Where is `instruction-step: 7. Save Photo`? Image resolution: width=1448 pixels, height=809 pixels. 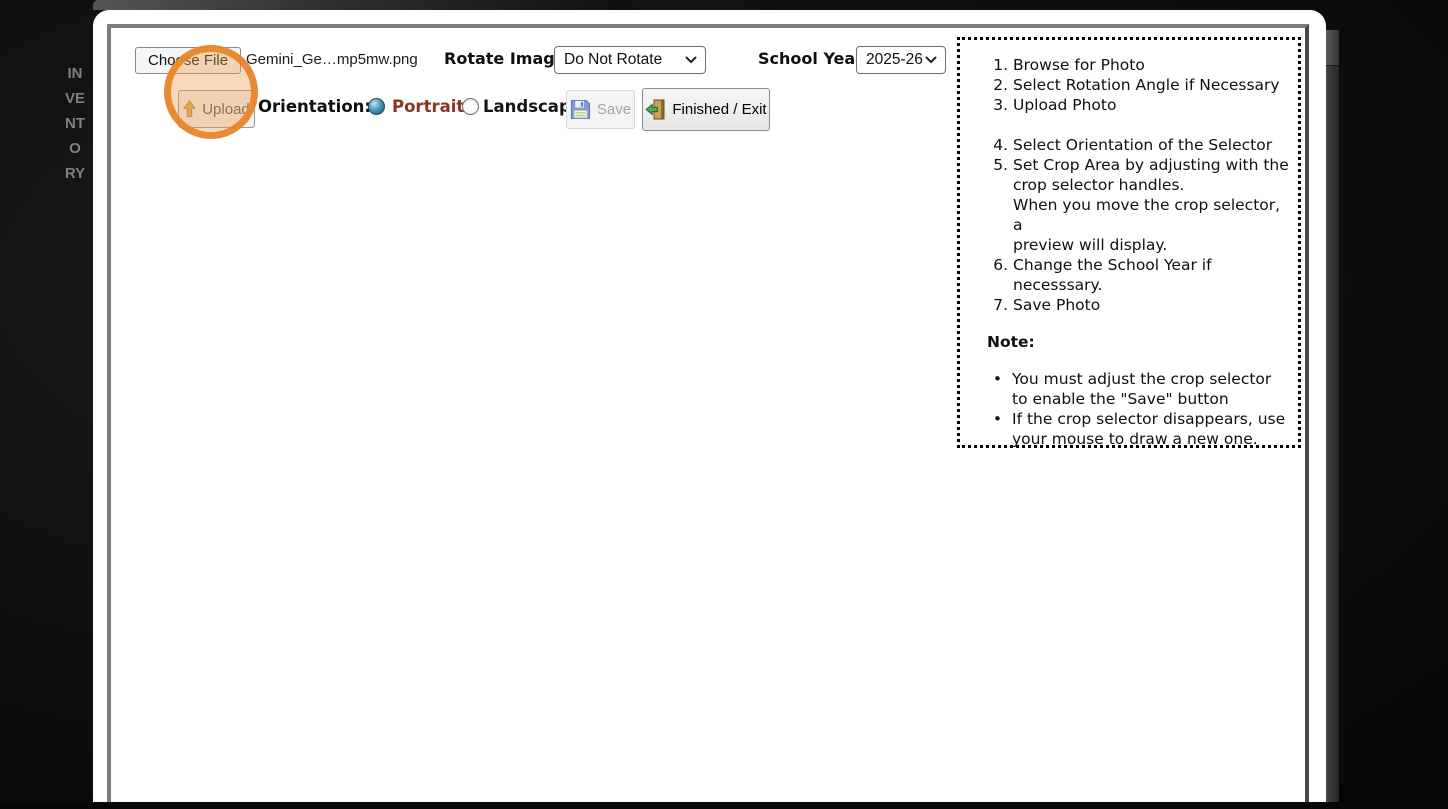
instruction-step: 7. Save Photo is located at coordinates (1138, 305).